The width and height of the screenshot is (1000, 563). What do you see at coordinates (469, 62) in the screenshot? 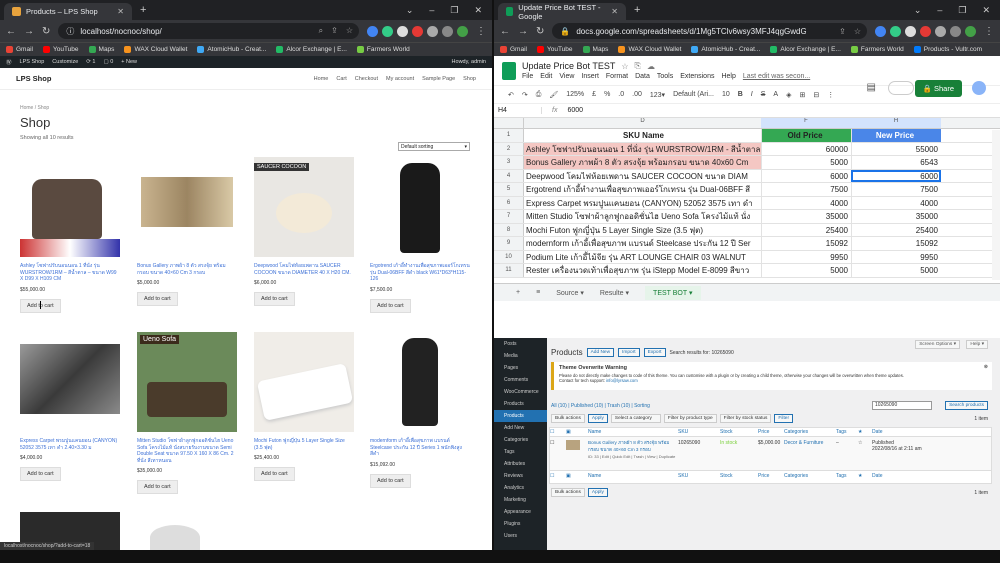
I see `wpbar-howdy: Howdy, admin` at bounding box center [469, 62].